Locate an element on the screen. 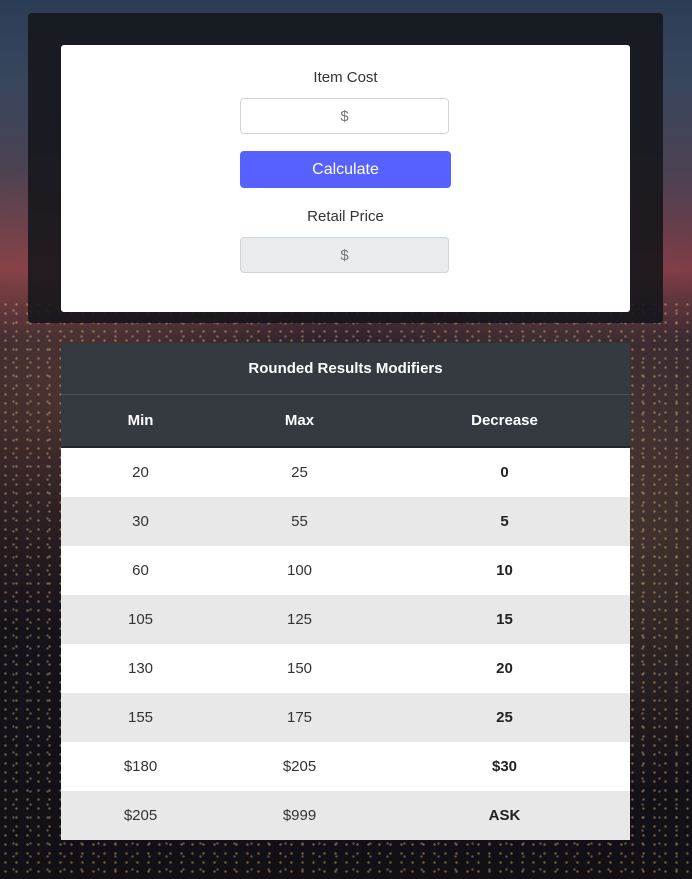  max-cell: $999 is located at coordinates (299, 815).